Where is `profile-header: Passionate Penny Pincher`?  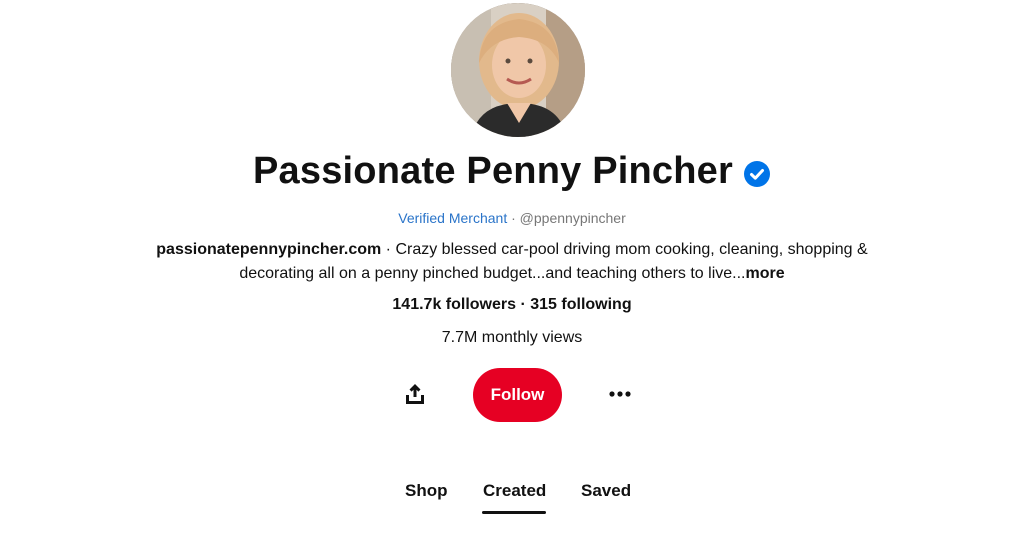
profile-header: Passionate Penny Pincher is located at coordinates (512, 171).